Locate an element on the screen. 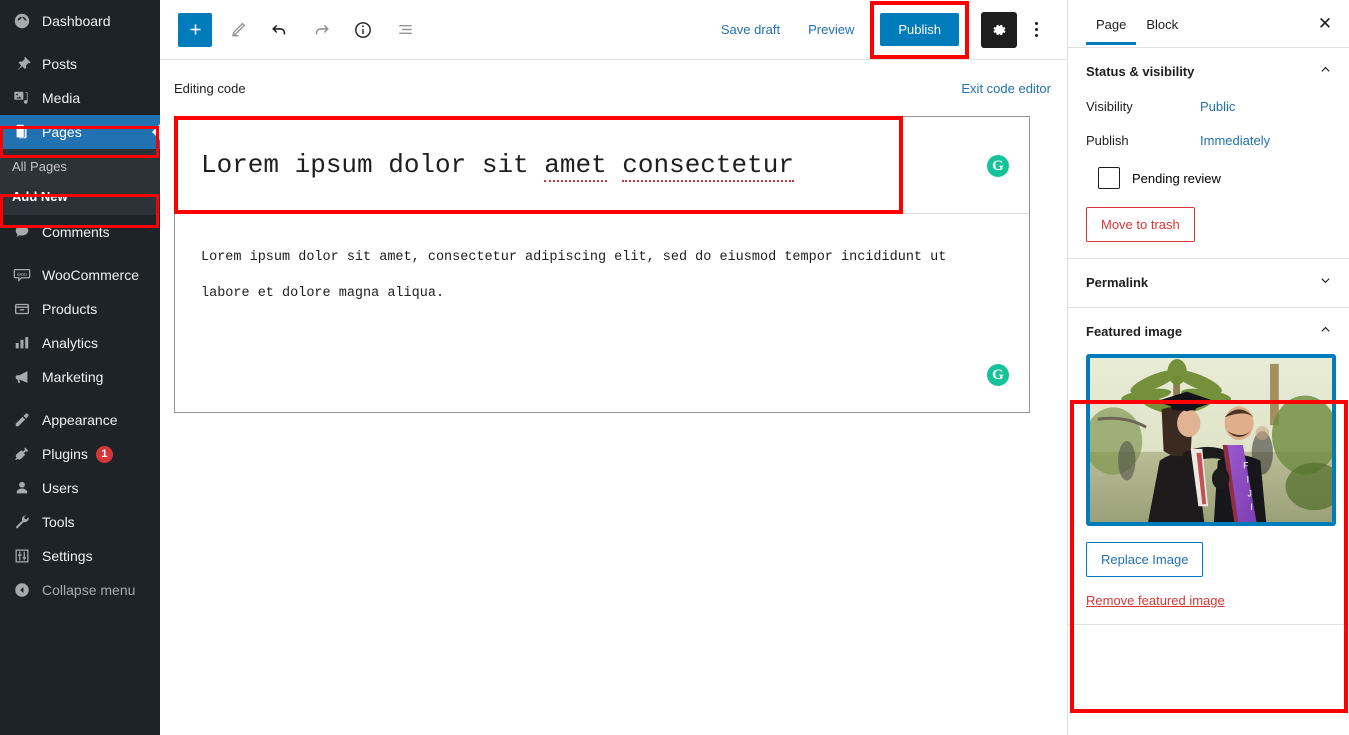  appearance-icon is located at coordinates (22, 420).